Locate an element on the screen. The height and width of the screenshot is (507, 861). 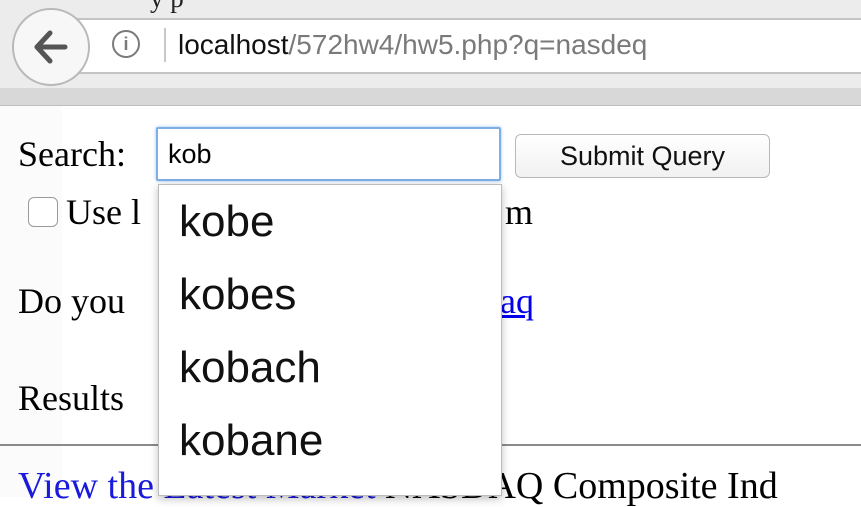
did-you-mean-text: Do you is located at coordinates (71, 301).